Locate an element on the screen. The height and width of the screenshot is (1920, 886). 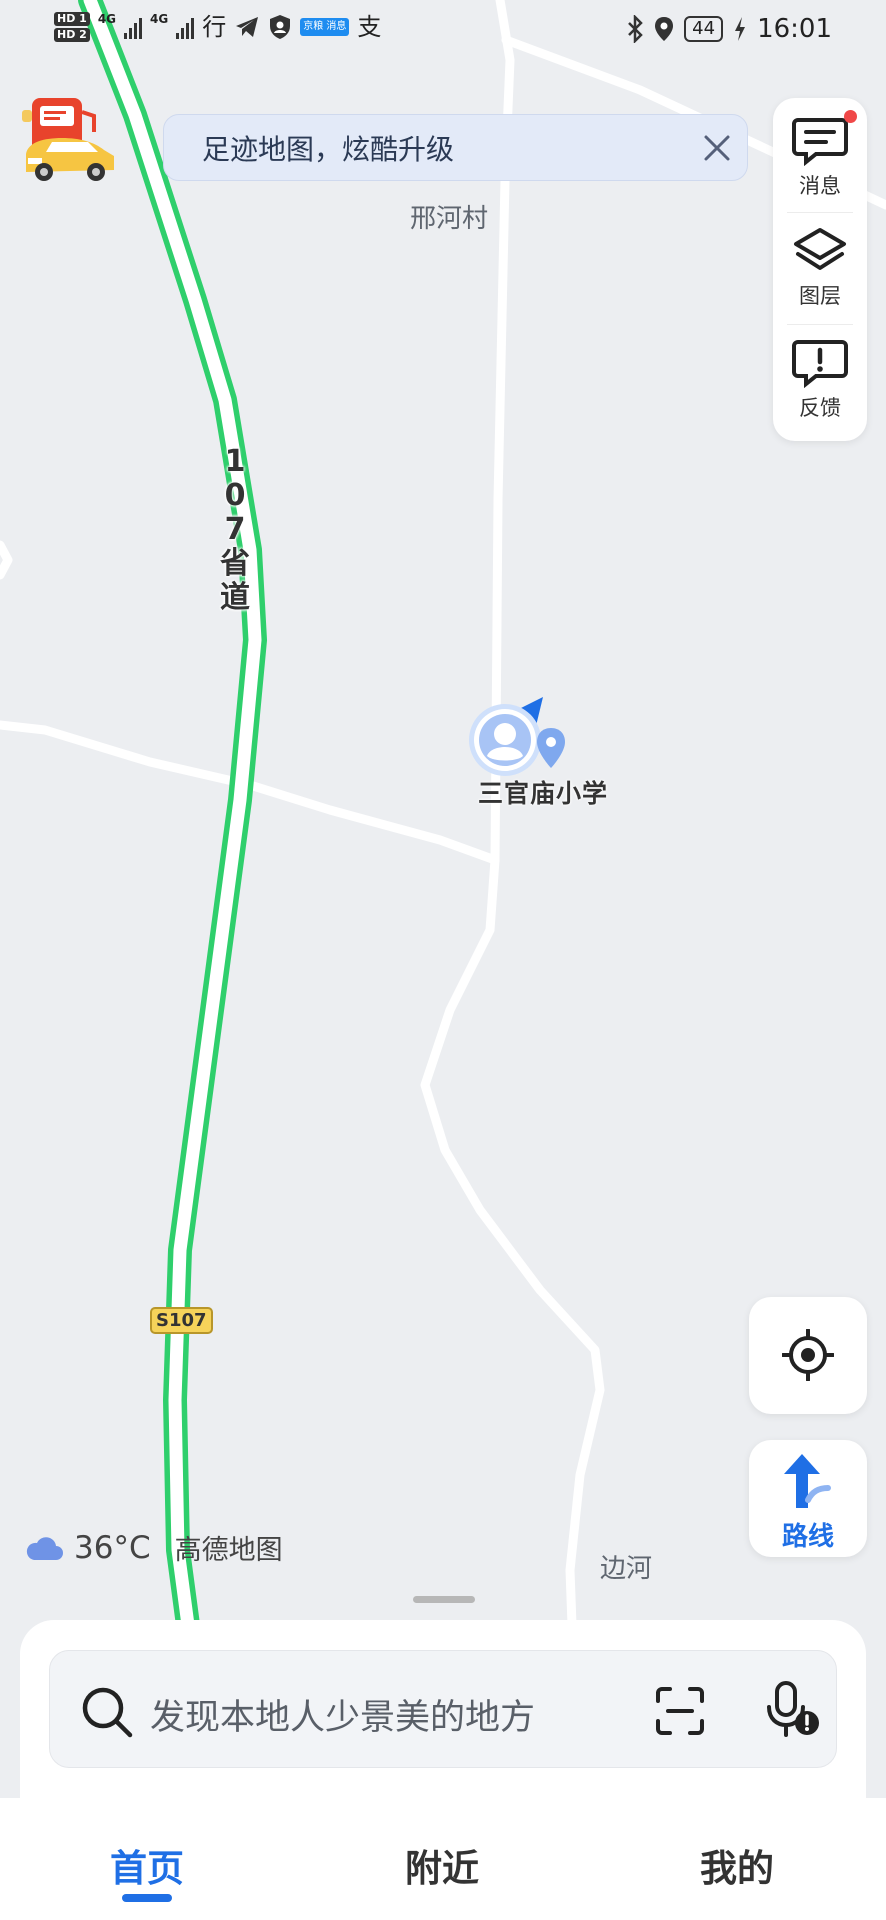
village-label: 邢河村 is located at coordinates (449, 216).